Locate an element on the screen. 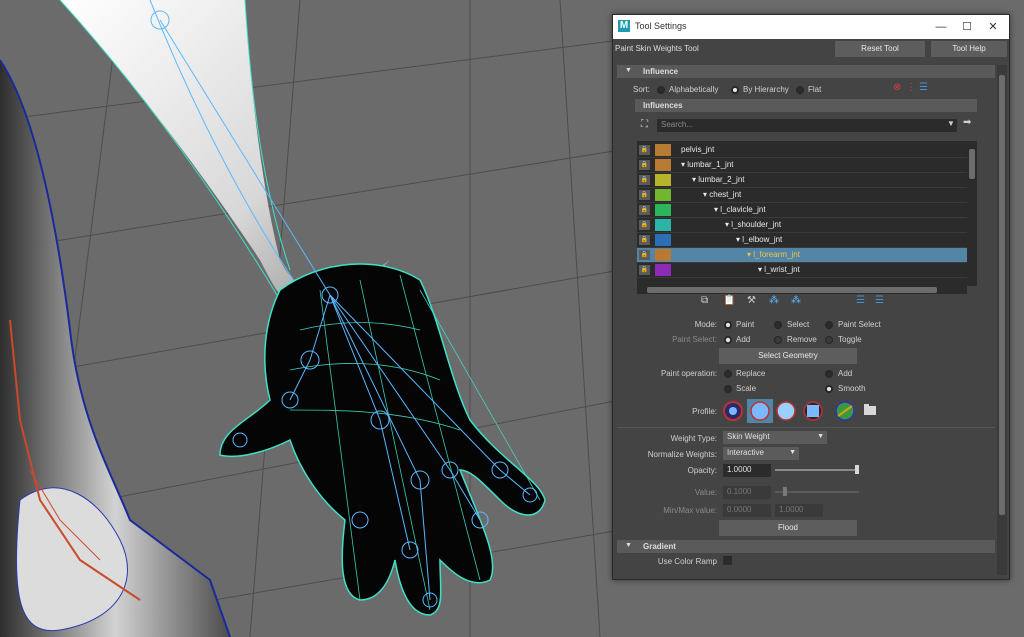  weight-type-dropdown: Skin Weight ▼ is located at coordinates (775, 437).